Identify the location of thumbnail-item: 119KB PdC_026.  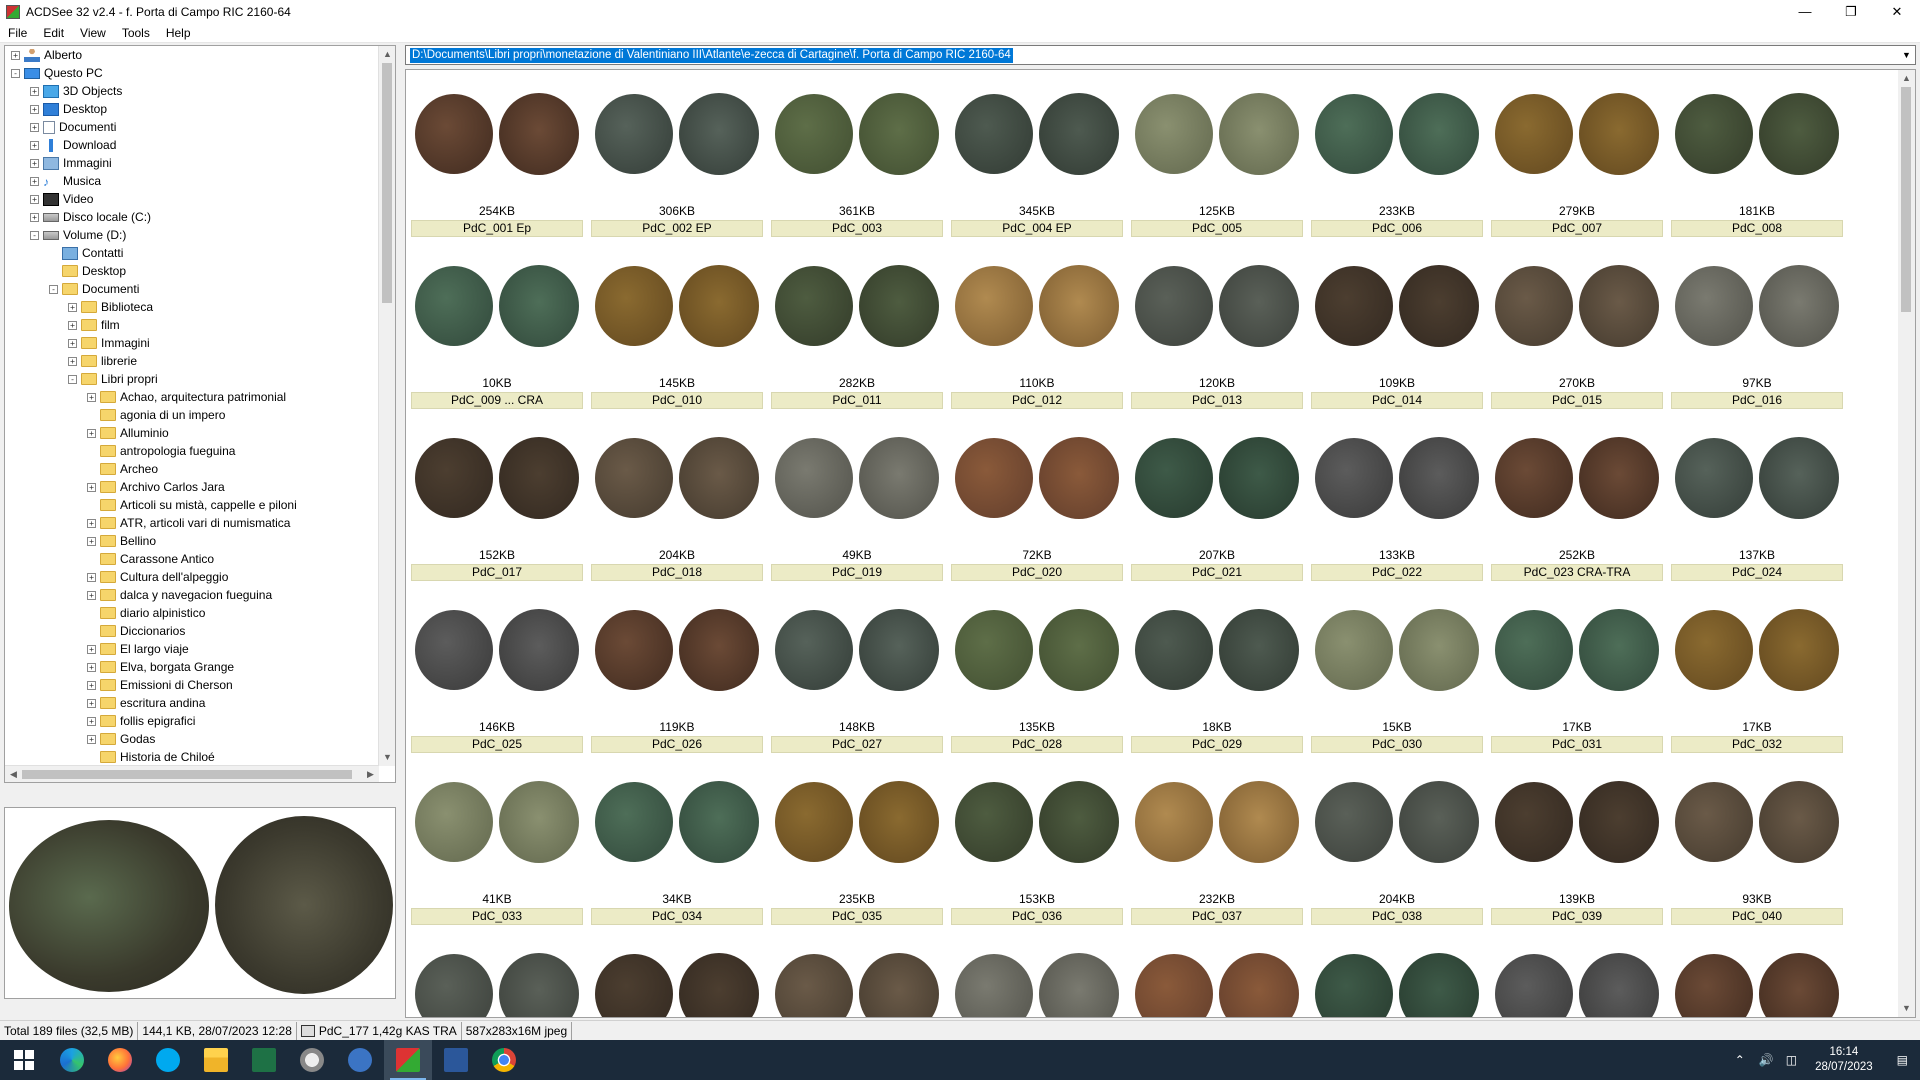
(677, 669).